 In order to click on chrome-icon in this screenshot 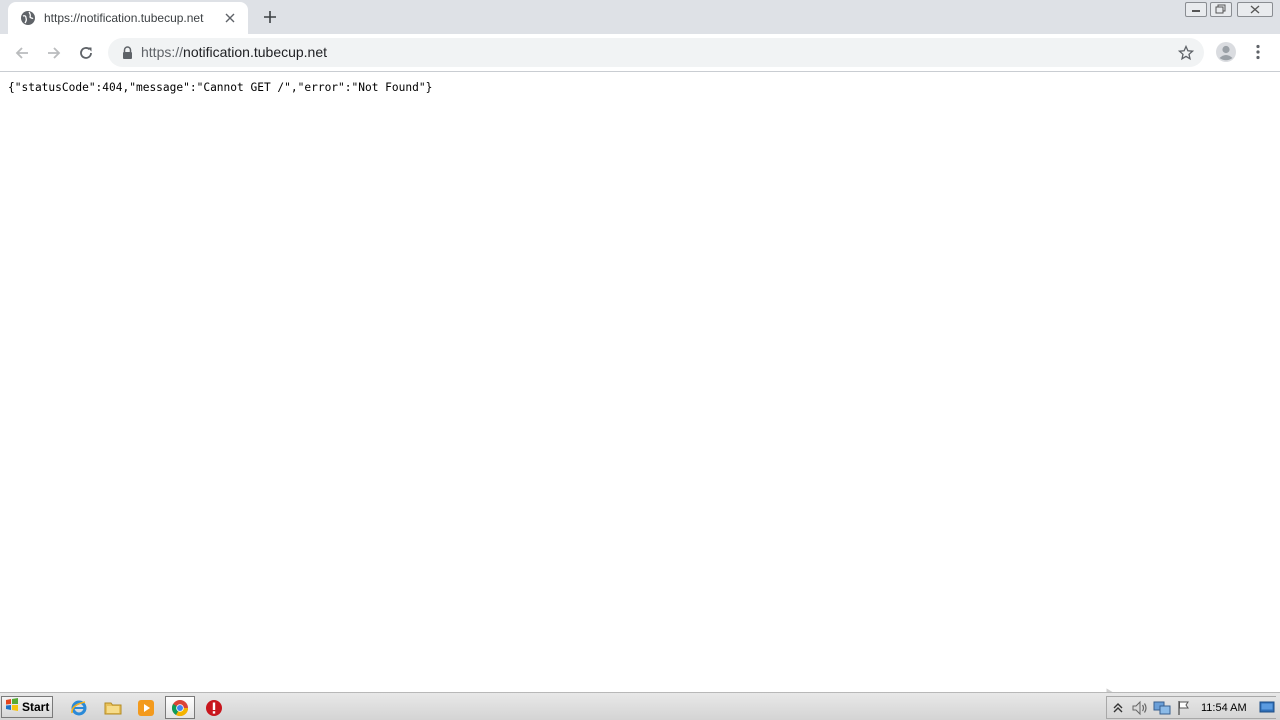, I will do `click(180, 707)`.